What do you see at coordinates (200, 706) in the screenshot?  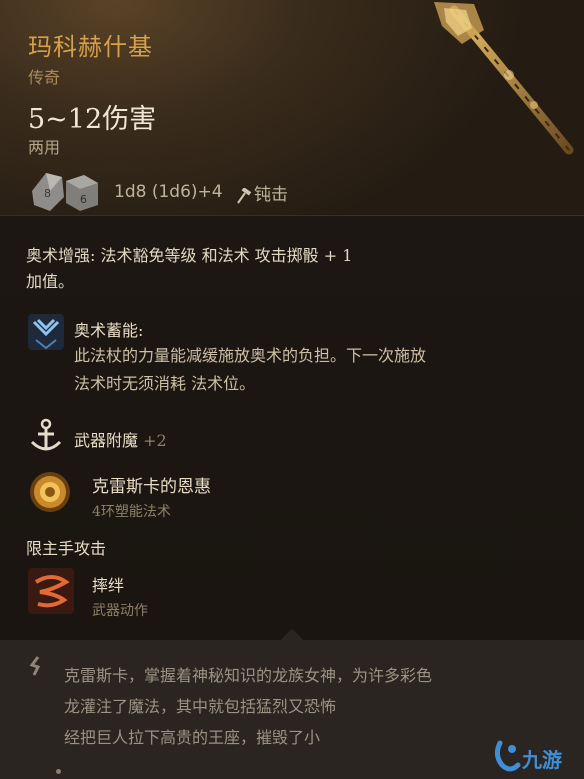 I see `lore-line-2: 龙灌注了魔法，其中就包括猛烈又恐怖` at bounding box center [200, 706].